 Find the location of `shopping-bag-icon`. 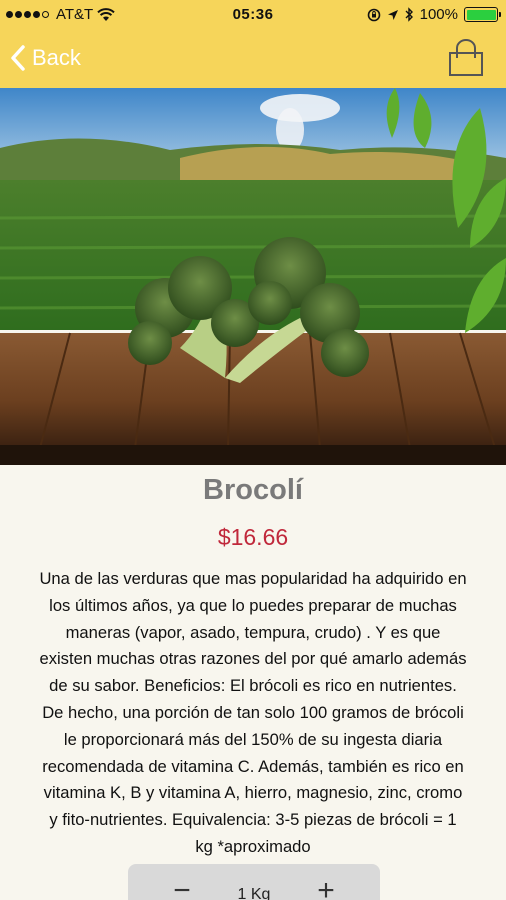

shopping-bag-icon is located at coordinates (466, 57).